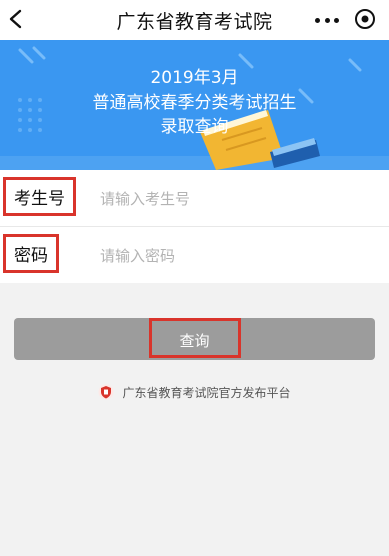  Describe the element at coordinates (106, 392) in the screenshot. I see `shield-logo-icon` at that location.